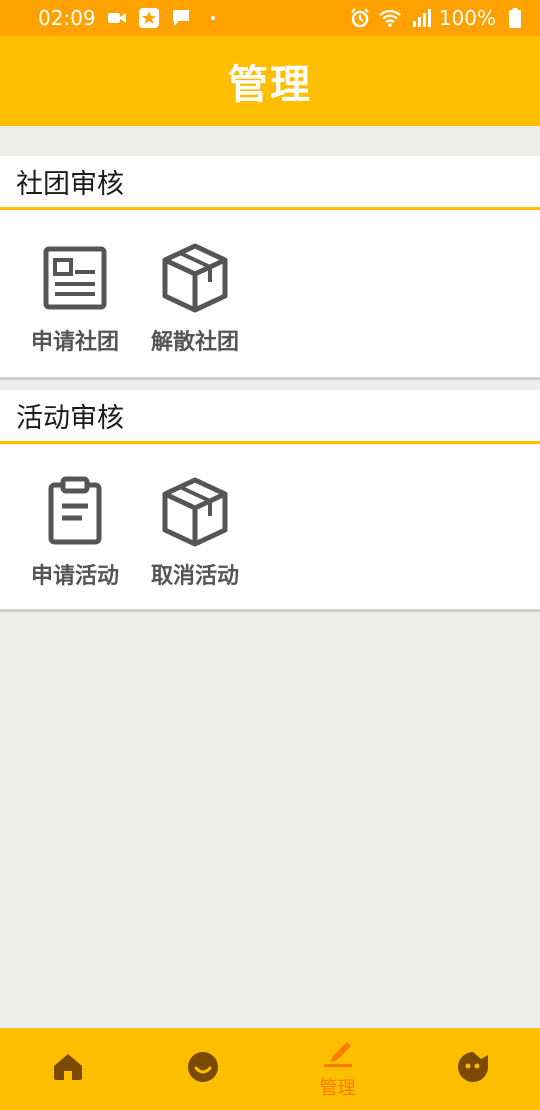 The image size is (540, 1110). I want to click on home-icon, so click(68, 1069).